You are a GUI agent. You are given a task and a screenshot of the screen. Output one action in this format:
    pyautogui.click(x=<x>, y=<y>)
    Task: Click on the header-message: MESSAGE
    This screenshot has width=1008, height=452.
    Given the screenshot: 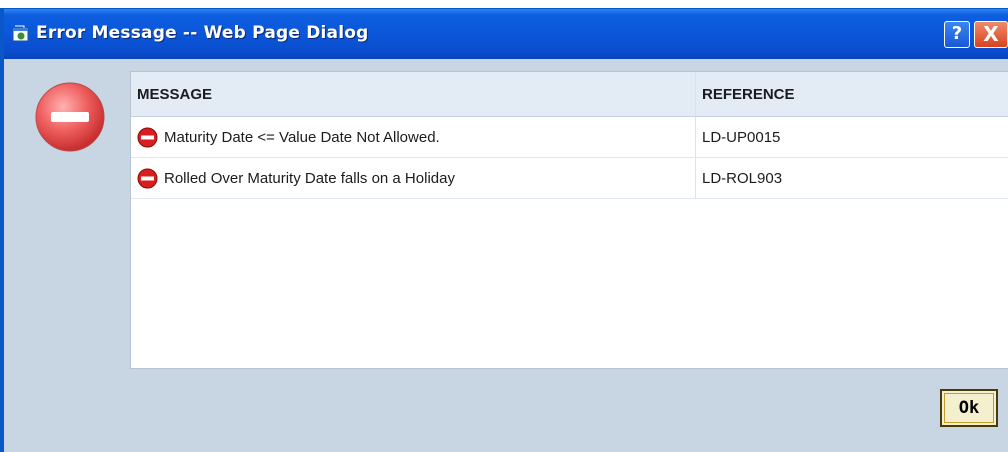 What is the action you would take?
    pyautogui.click(x=413, y=94)
    